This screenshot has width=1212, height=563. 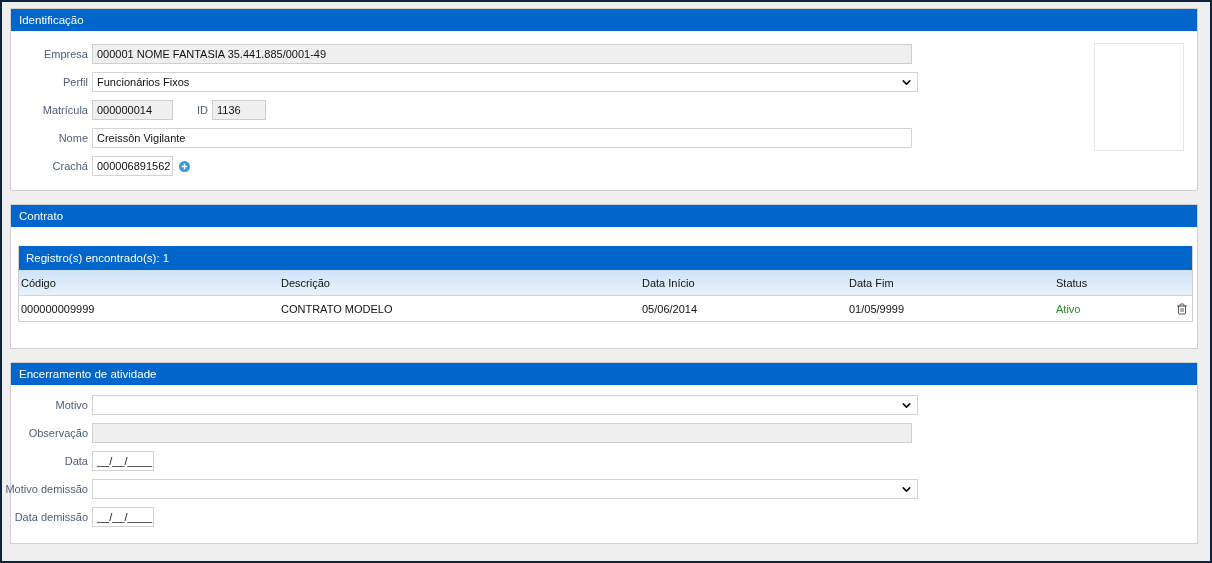 I want to click on input-field: 000006891562, so click(x=132, y=166).